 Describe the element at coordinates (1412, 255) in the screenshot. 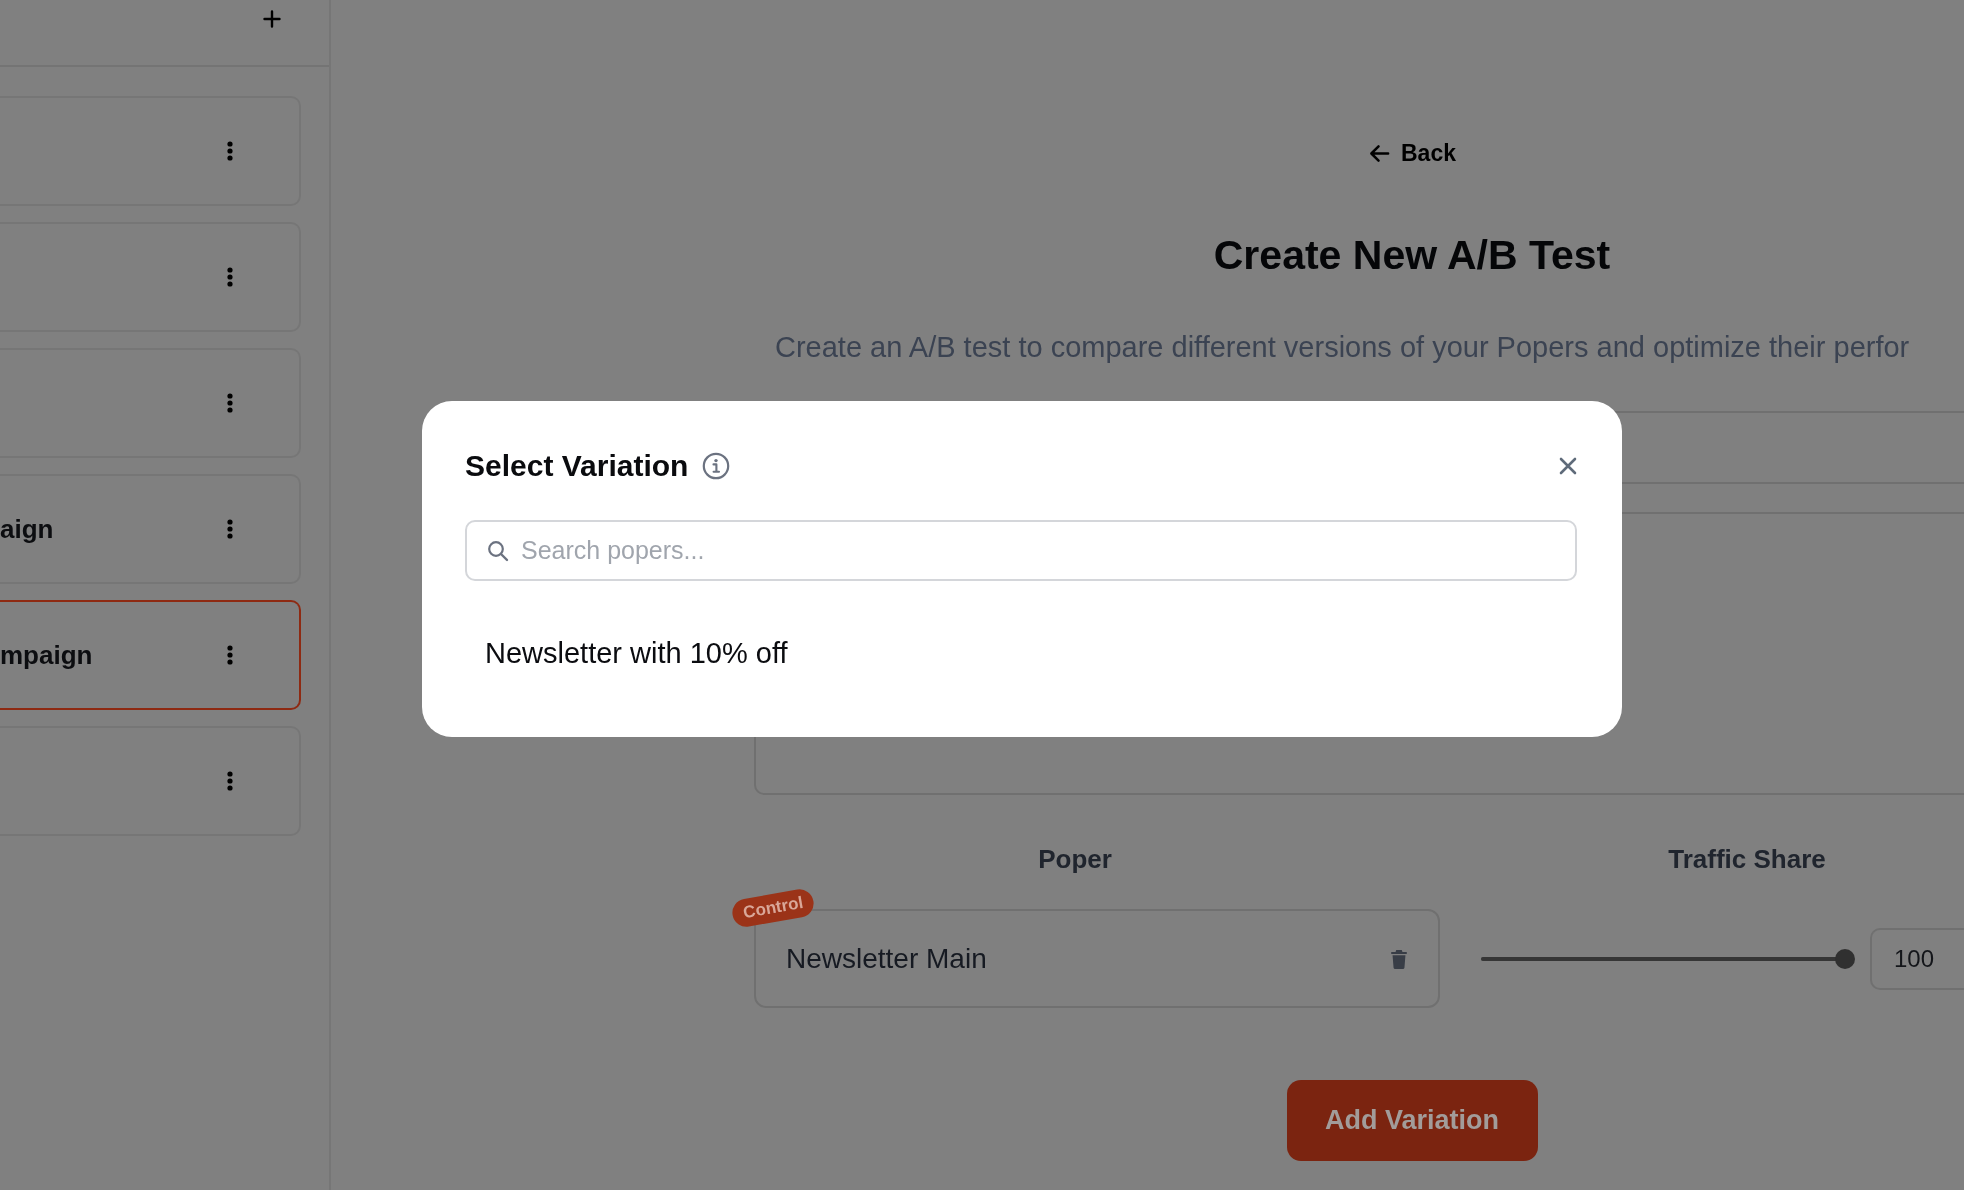

I see `page-title: Create New A/B Test` at that location.